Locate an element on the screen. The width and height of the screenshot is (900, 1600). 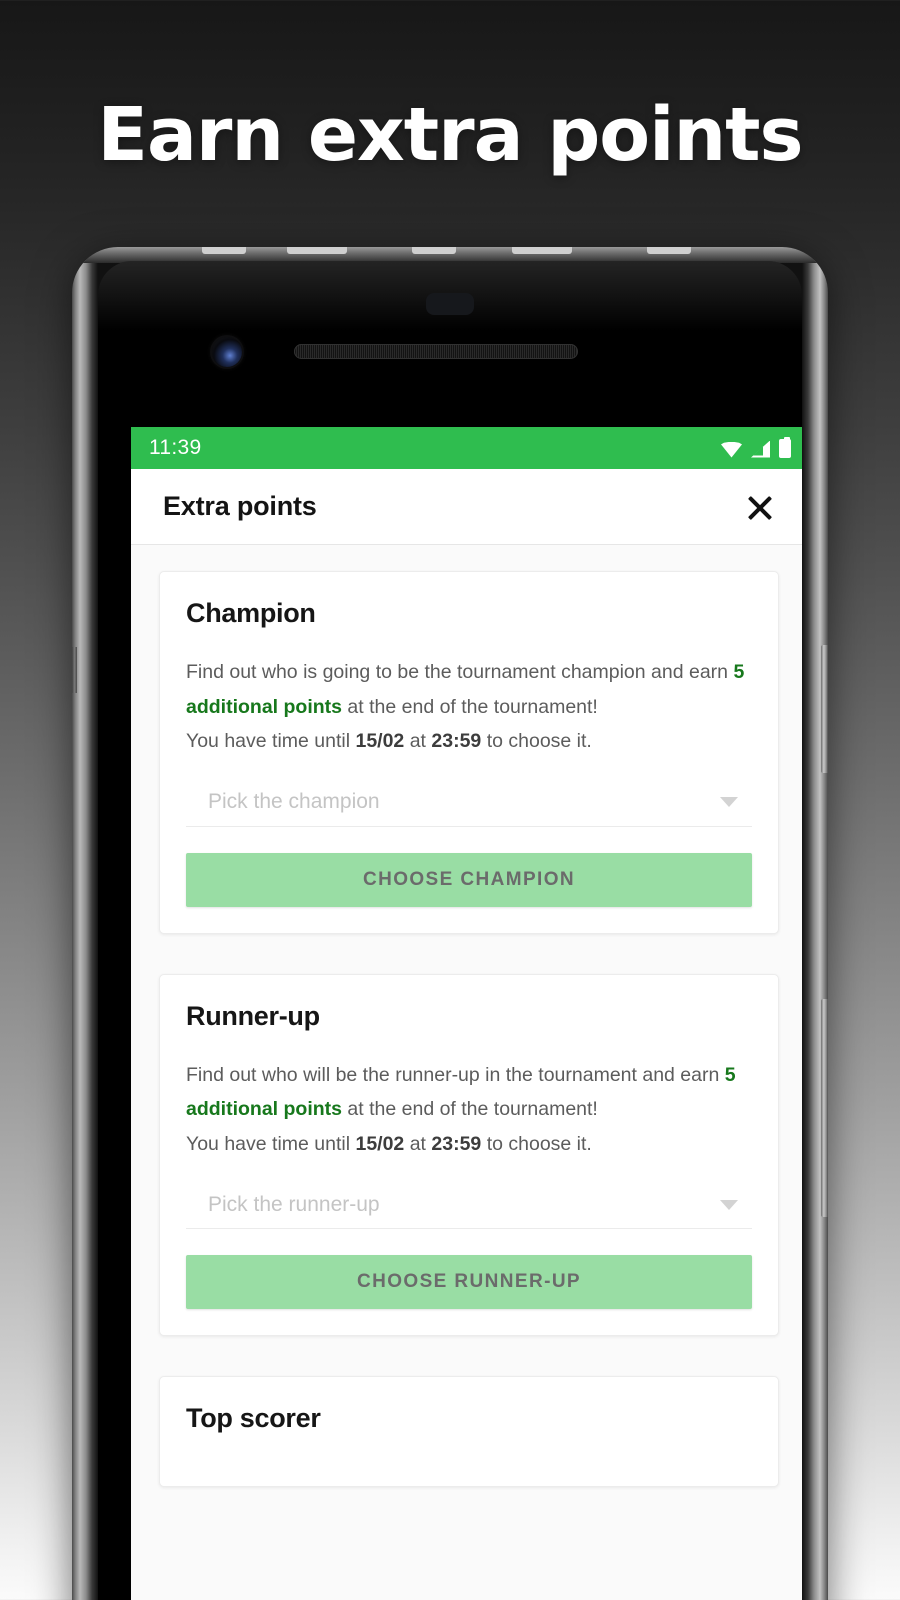
status-bar-clock: 11:39 is located at coordinates (175, 447).